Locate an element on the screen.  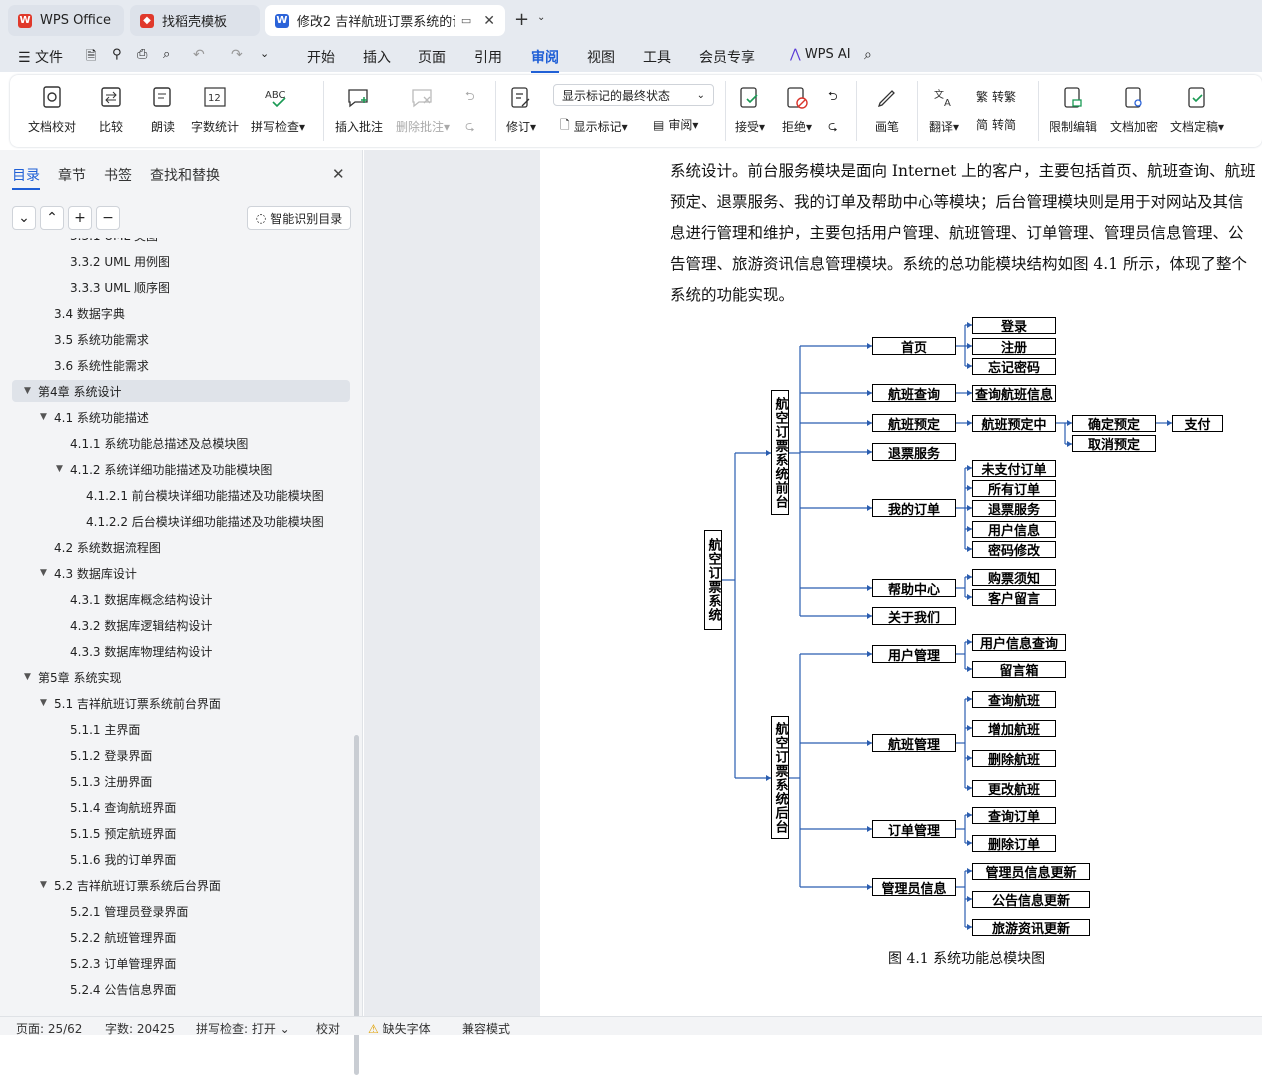
module-node: 订单管理 is located at coordinates (914, 829).